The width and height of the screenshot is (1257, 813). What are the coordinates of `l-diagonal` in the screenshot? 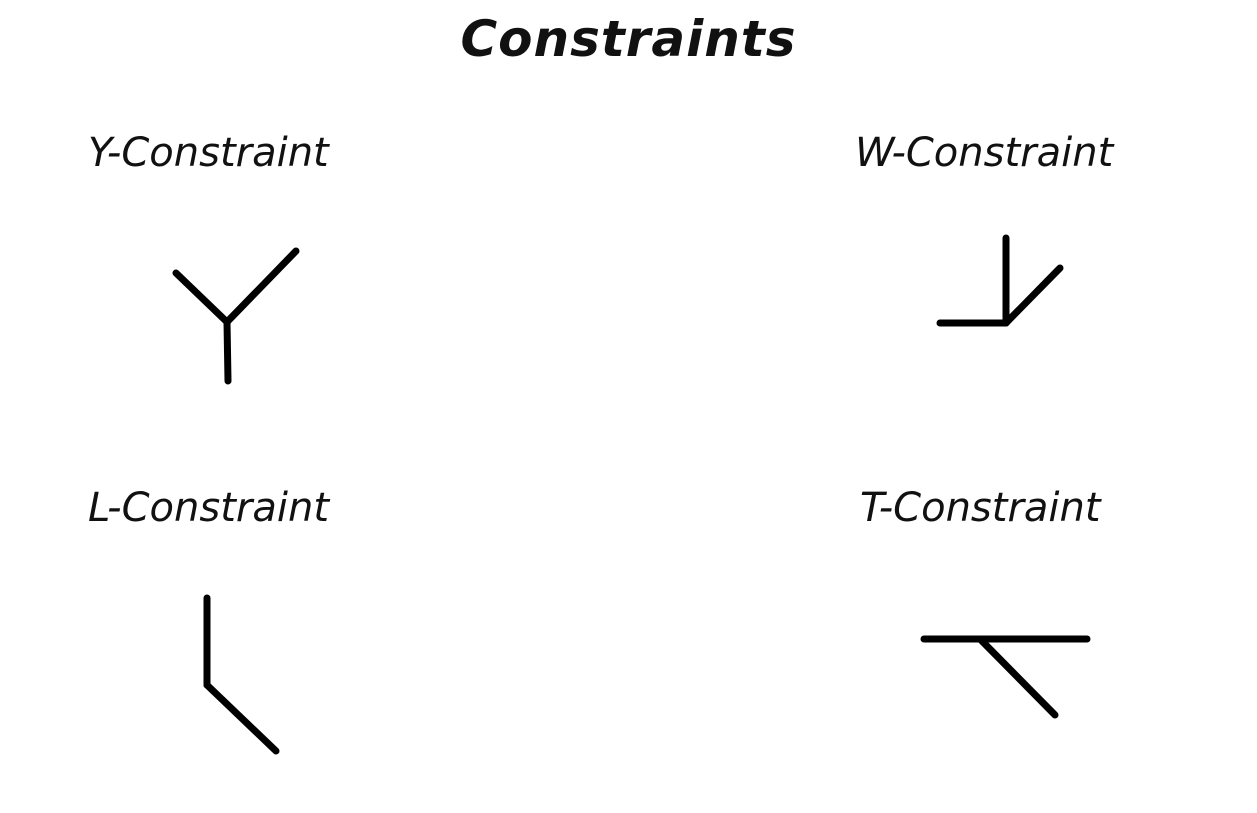 It's located at (241, 718).